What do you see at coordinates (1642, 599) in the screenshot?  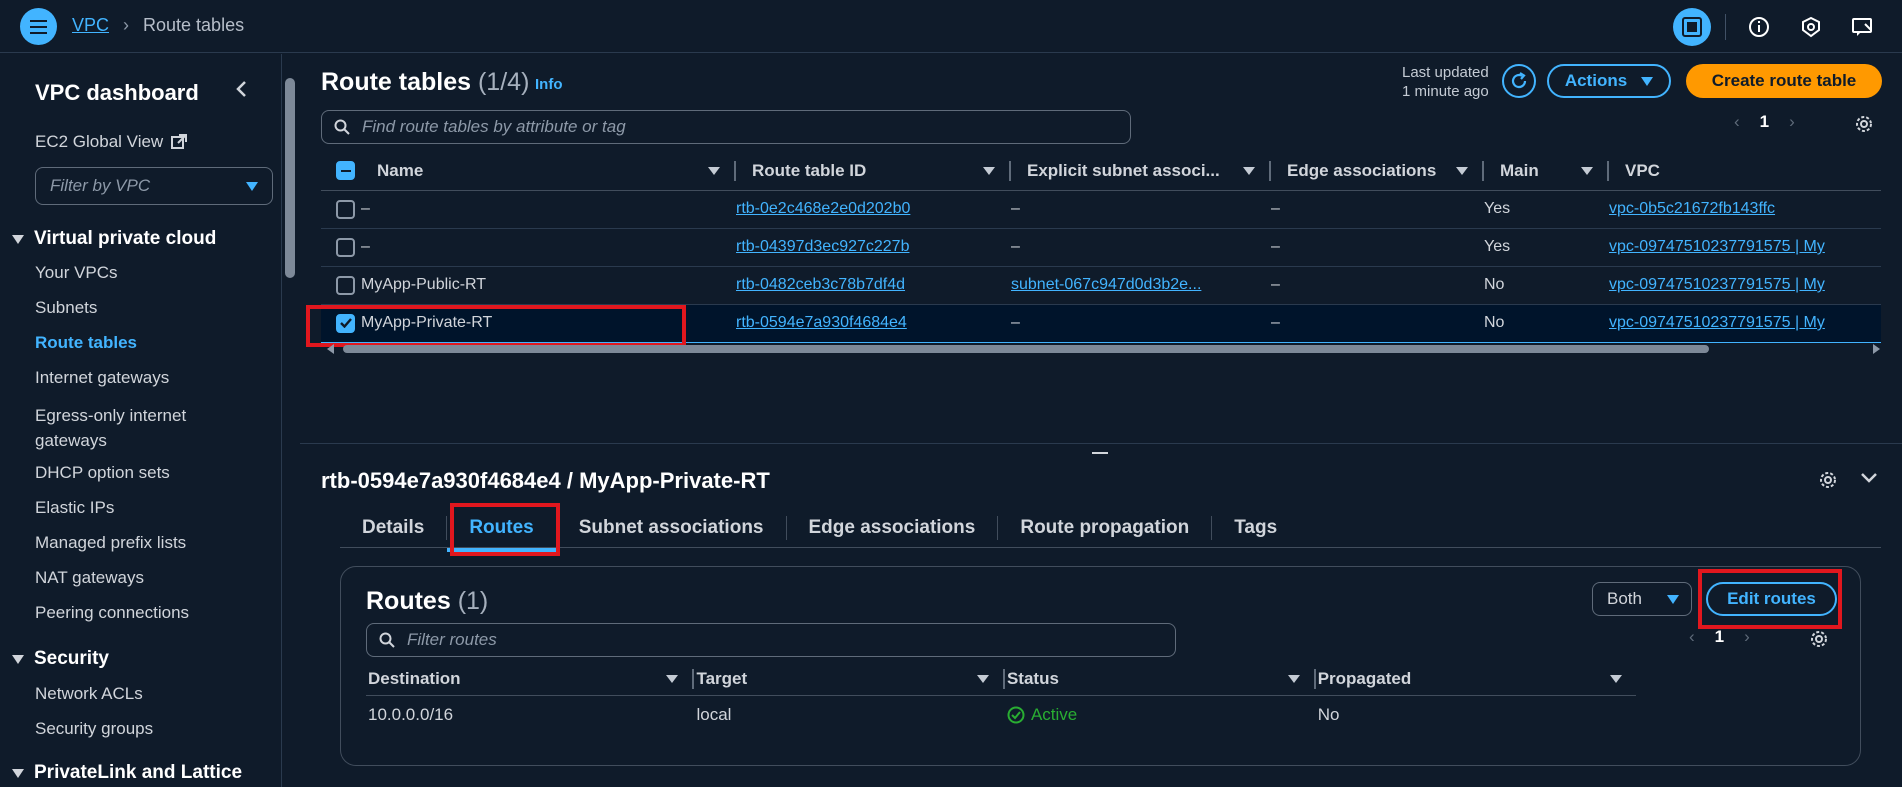 I see `routes-filter-select: Both` at bounding box center [1642, 599].